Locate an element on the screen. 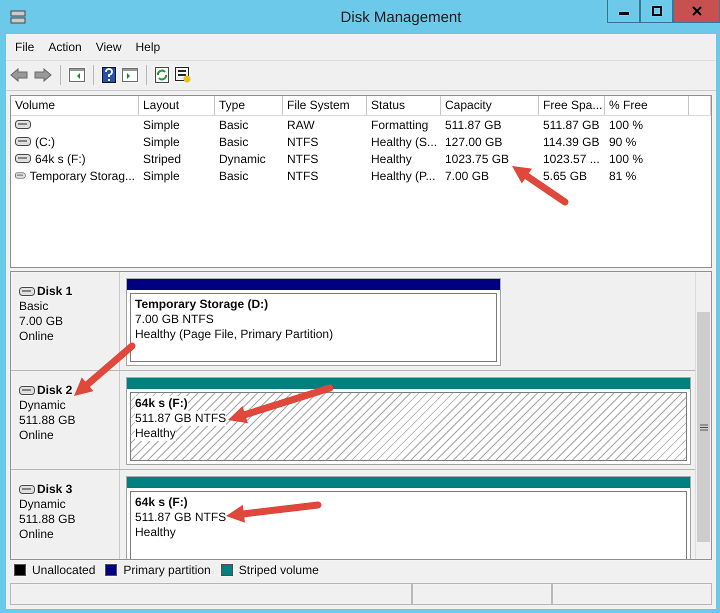 The image size is (720, 613). disk-name: Disk 3 is located at coordinates (54, 490).